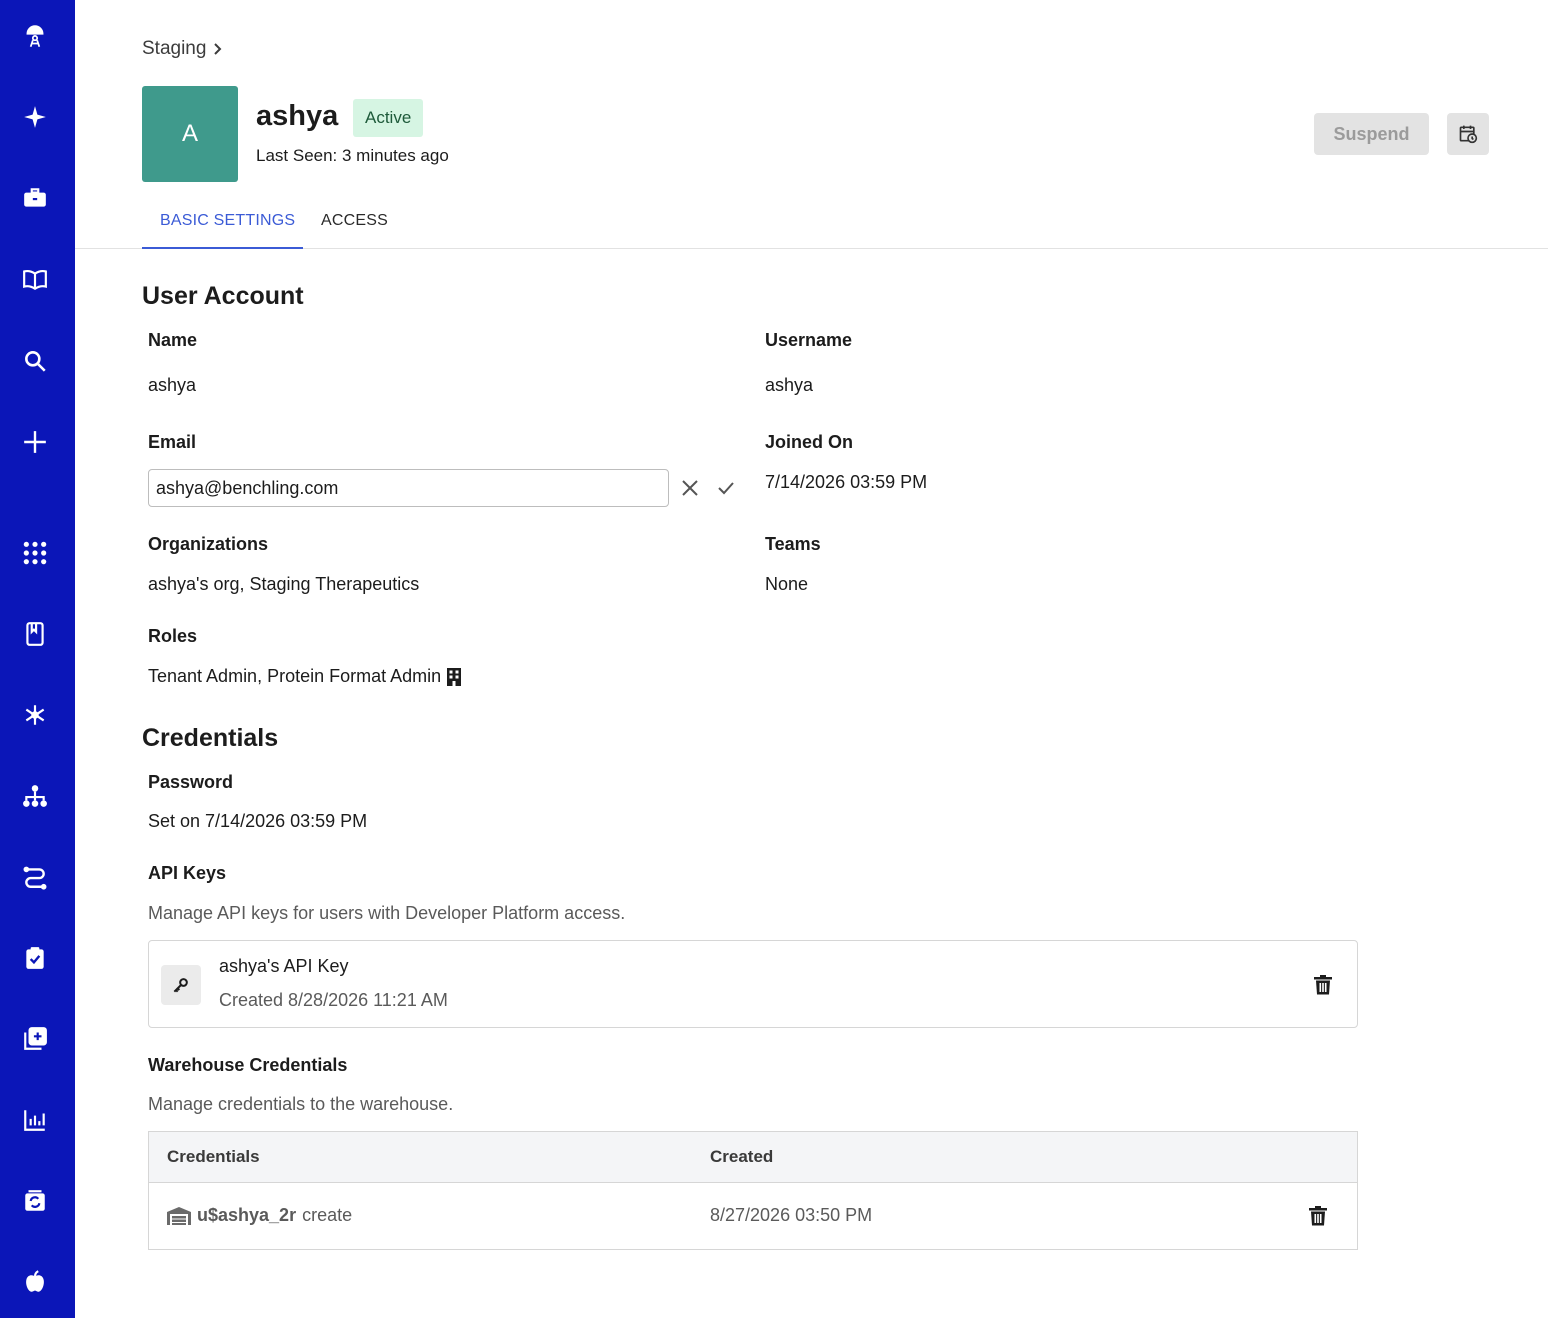 Image resolution: width=1548 pixels, height=1318 pixels. What do you see at coordinates (809, 340) in the screenshot?
I see `username-label: Username` at bounding box center [809, 340].